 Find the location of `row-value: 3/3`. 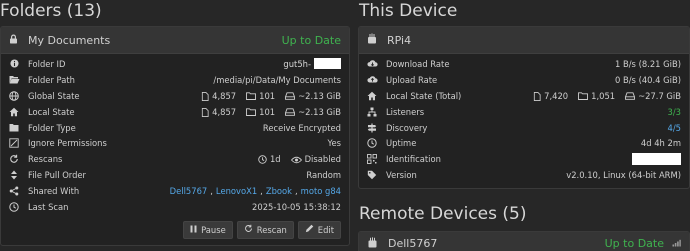

row-value: 3/3 is located at coordinates (674, 112).